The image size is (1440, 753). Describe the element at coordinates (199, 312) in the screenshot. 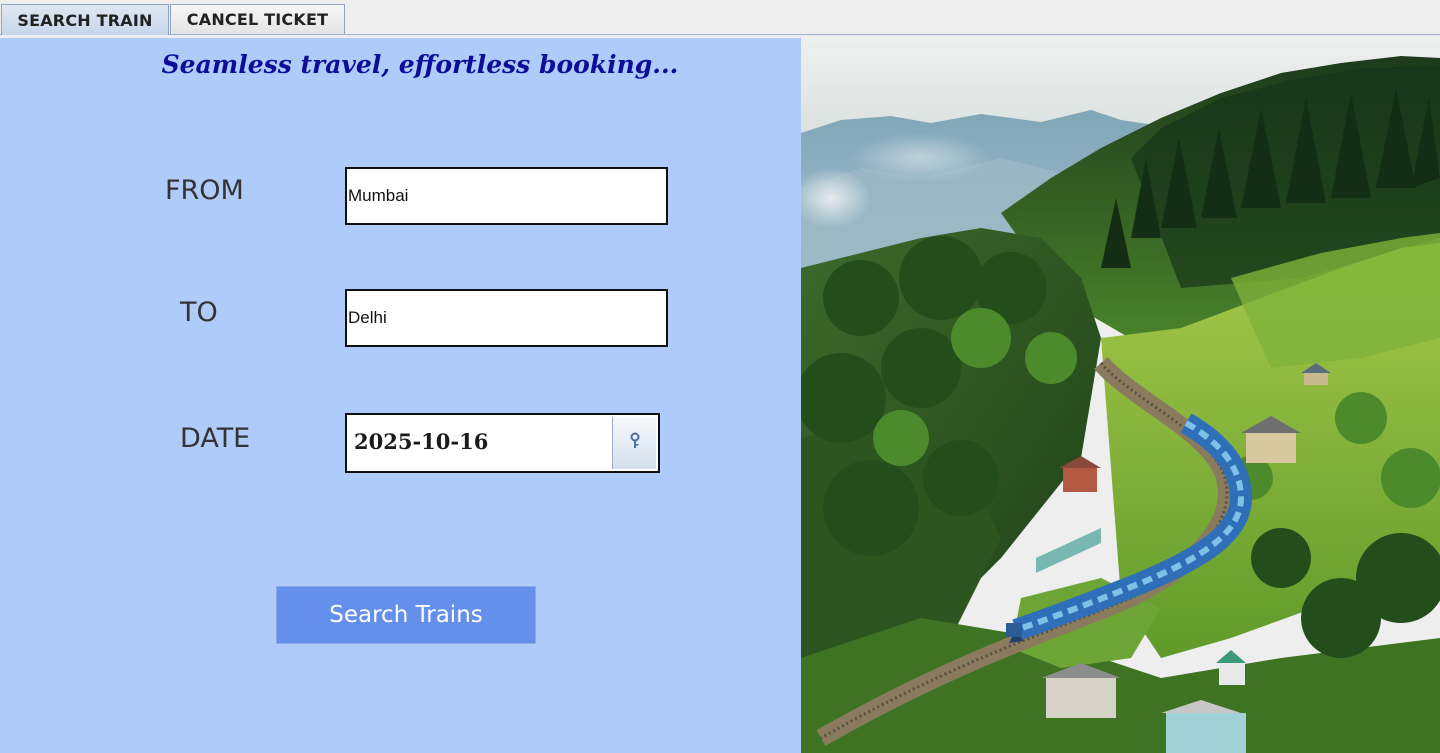

I see `to-label: TO` at that location.